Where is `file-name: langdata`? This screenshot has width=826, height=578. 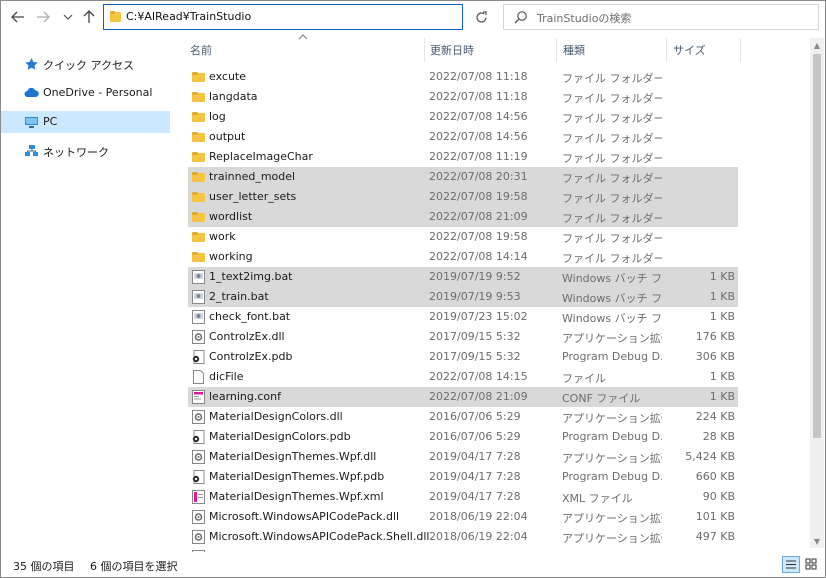 file-name: langdata is located at coordinates (233, 96).